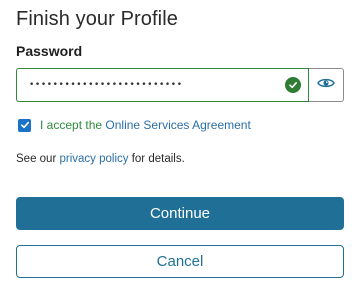  What do you see at coordinates (24, 125) in the screenshot?
I see `agreement-checkbox` at bounding box center [24, 125].